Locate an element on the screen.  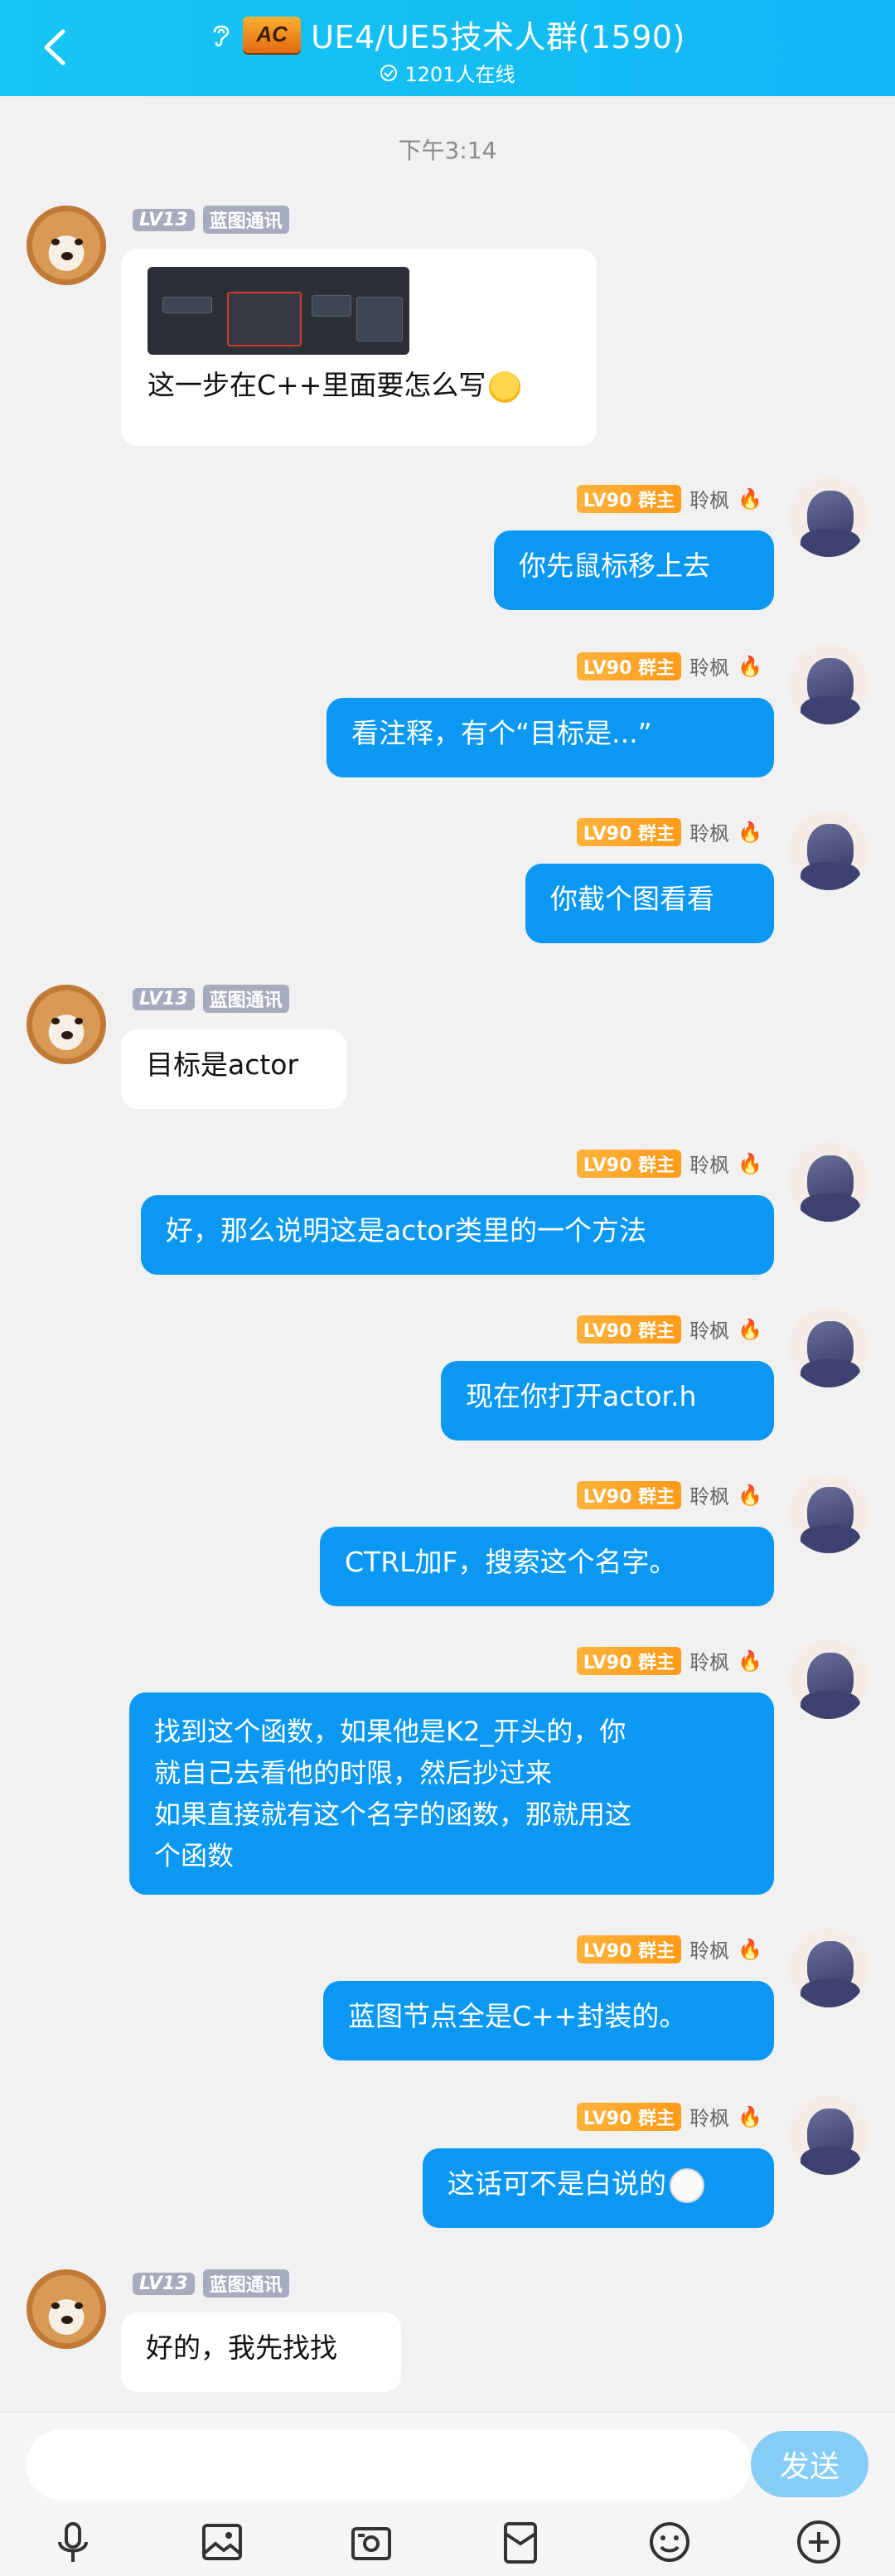
message-input is located at coordinates (389, 2465).